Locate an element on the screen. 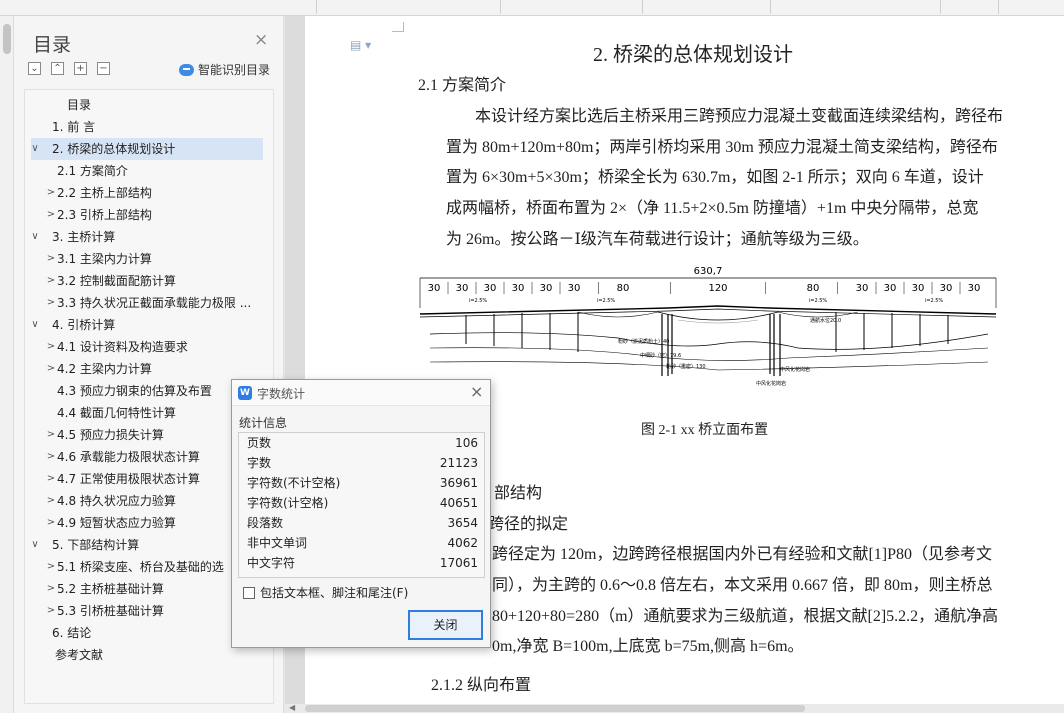 This screenshot has width=1064, height=713. left-scroll-strip is located at coordinates (7, 364).